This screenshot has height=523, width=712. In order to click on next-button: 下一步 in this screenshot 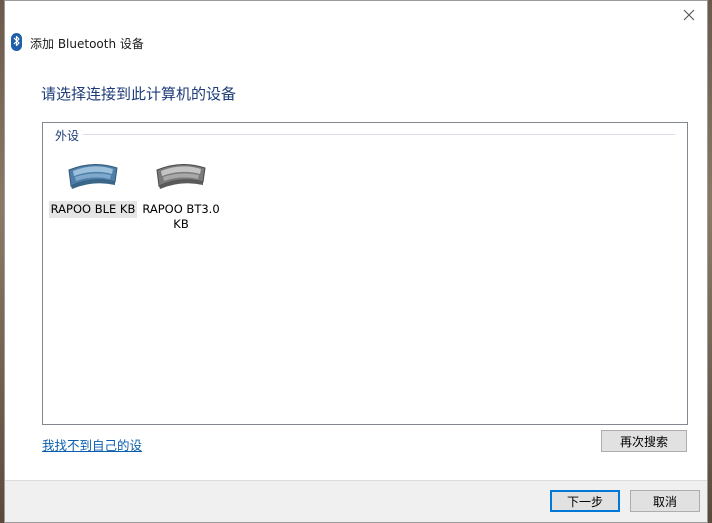, I will do `click(585, 501)`.